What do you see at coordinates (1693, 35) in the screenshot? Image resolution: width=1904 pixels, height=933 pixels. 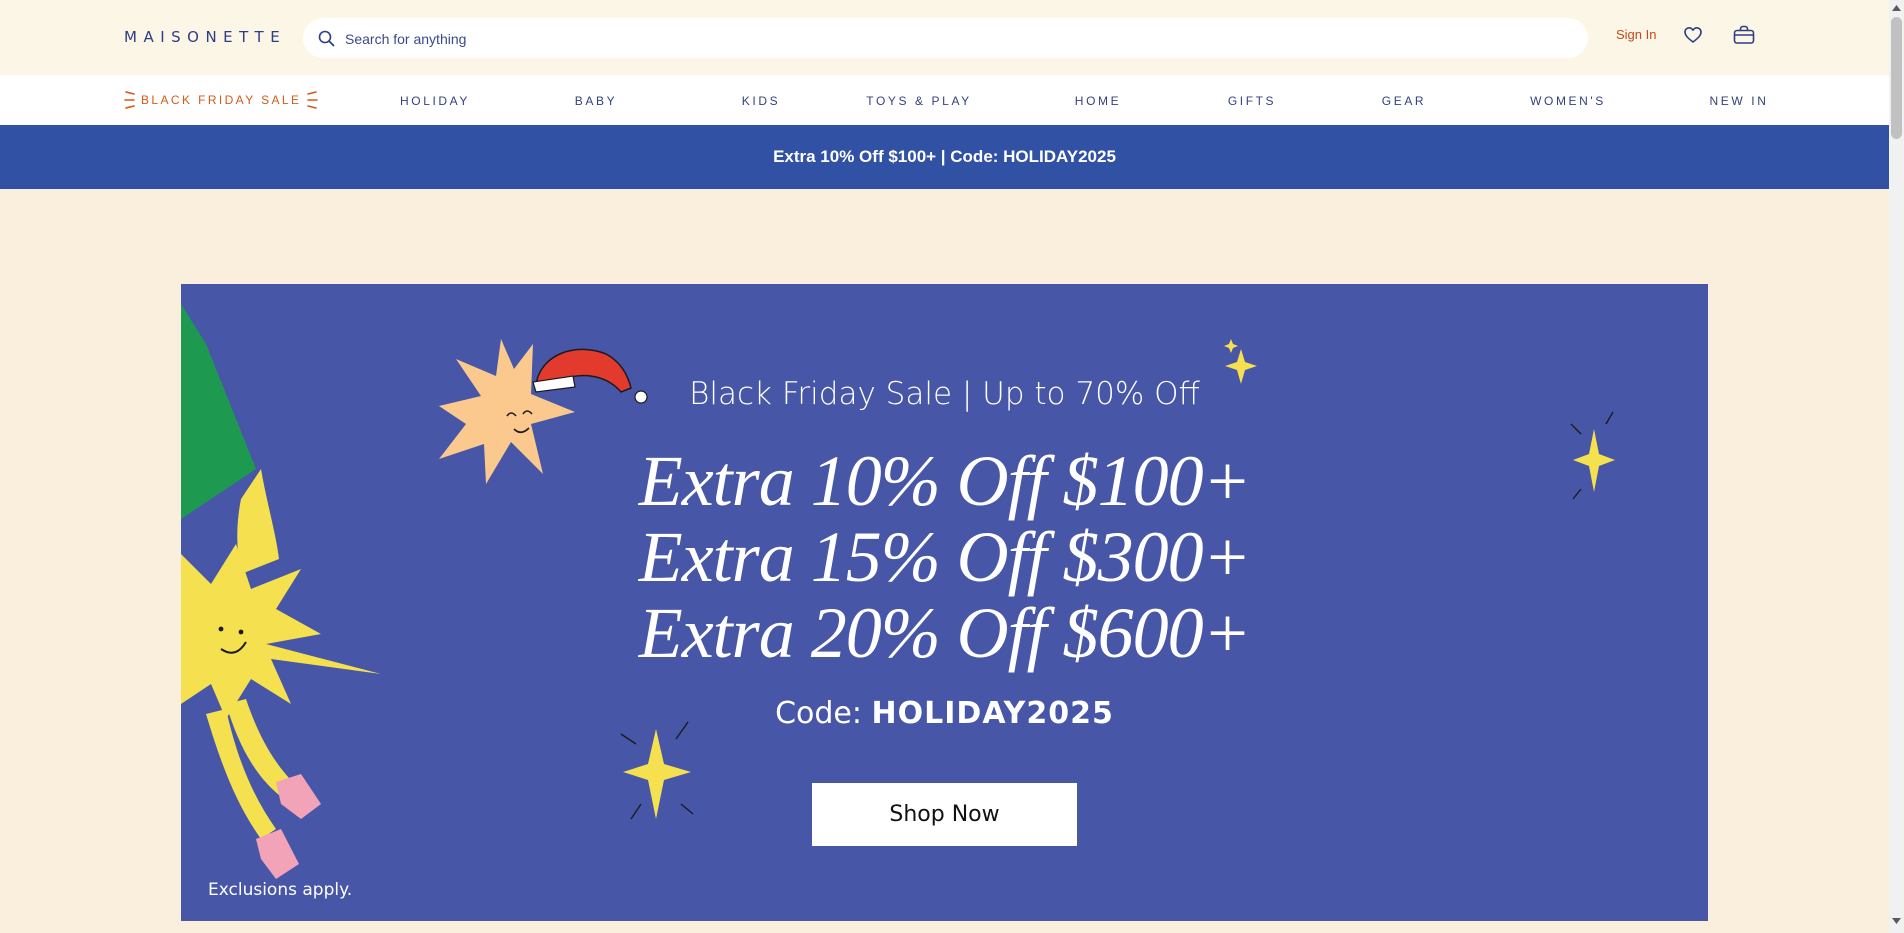 I see `wishlist-heart-icon` at bounding box center [1693, 35].